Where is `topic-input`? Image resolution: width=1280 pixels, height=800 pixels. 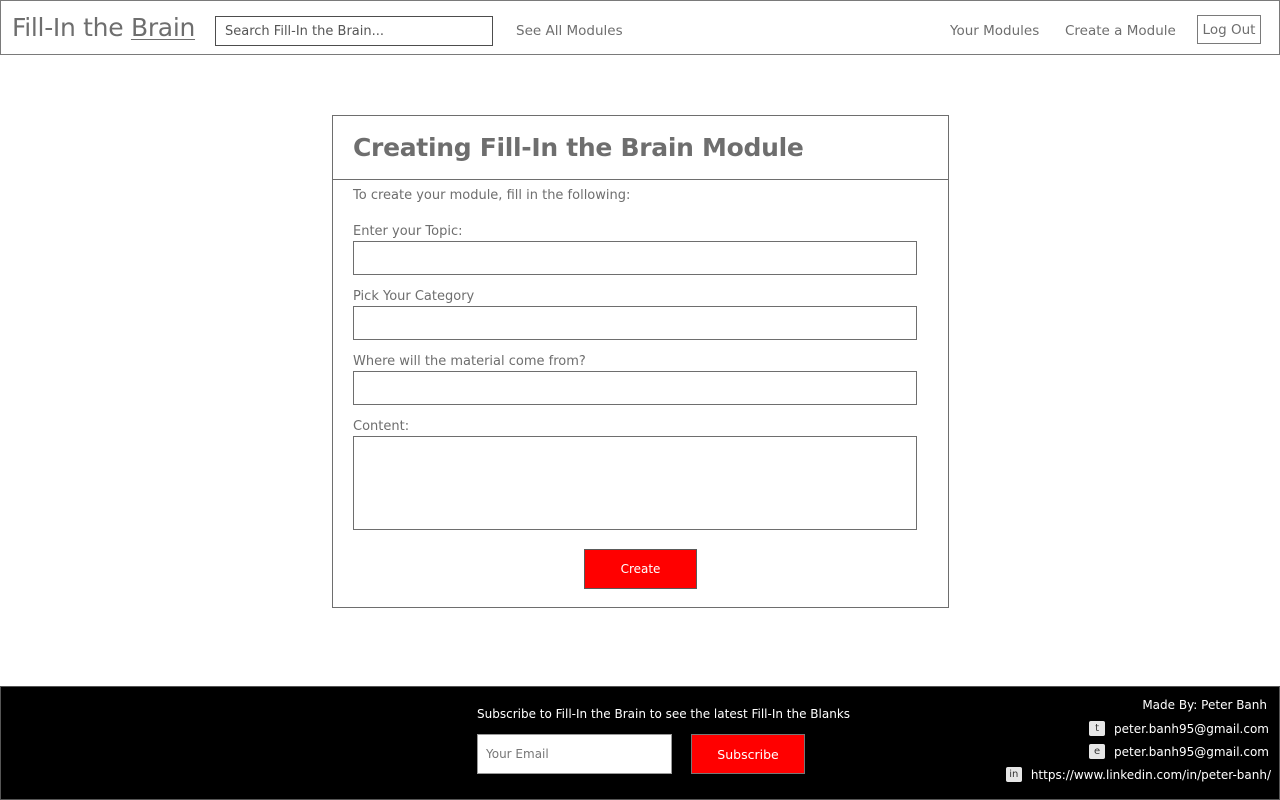
topic-input is located at coordinates (635, 258).